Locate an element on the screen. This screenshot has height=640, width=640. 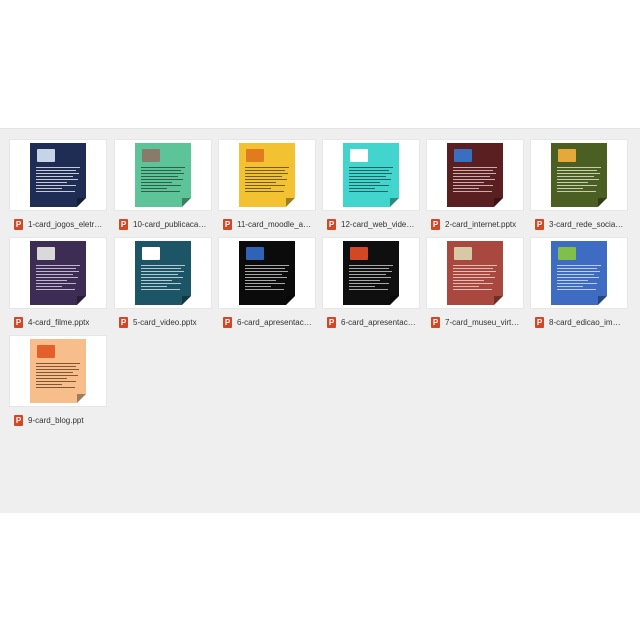
file-name: 9-card_blog.ppt is located at coordinates (56, 420).